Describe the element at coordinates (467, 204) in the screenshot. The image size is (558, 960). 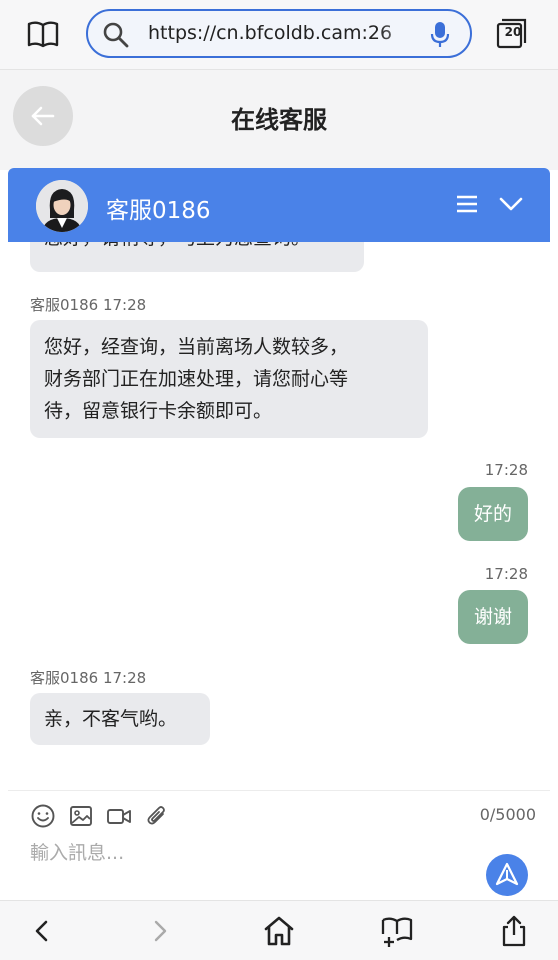
I see `menu-icon` at that location.